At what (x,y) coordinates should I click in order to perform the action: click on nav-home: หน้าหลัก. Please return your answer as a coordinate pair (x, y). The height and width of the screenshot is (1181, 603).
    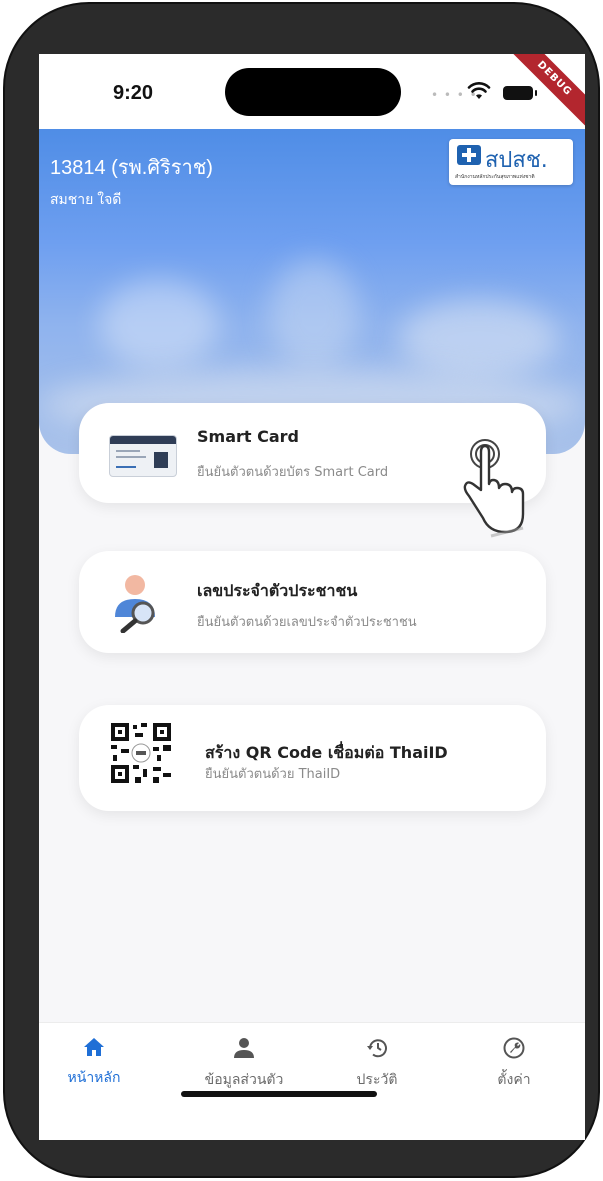
    Looking at the image, I should click on (94, 1063).